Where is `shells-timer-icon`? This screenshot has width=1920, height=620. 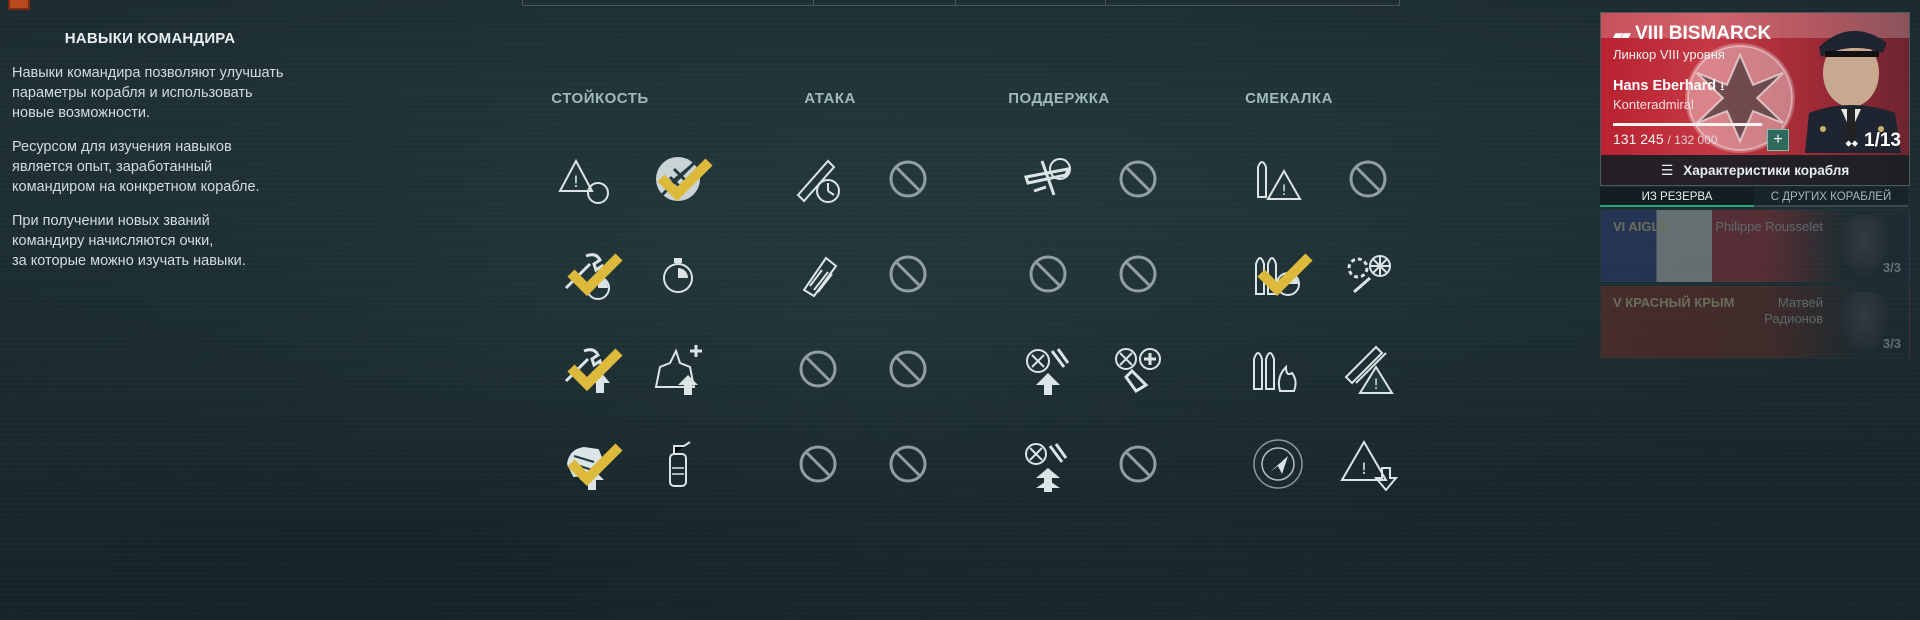
shells-timer-icon is located at coordinates (1279, 274).